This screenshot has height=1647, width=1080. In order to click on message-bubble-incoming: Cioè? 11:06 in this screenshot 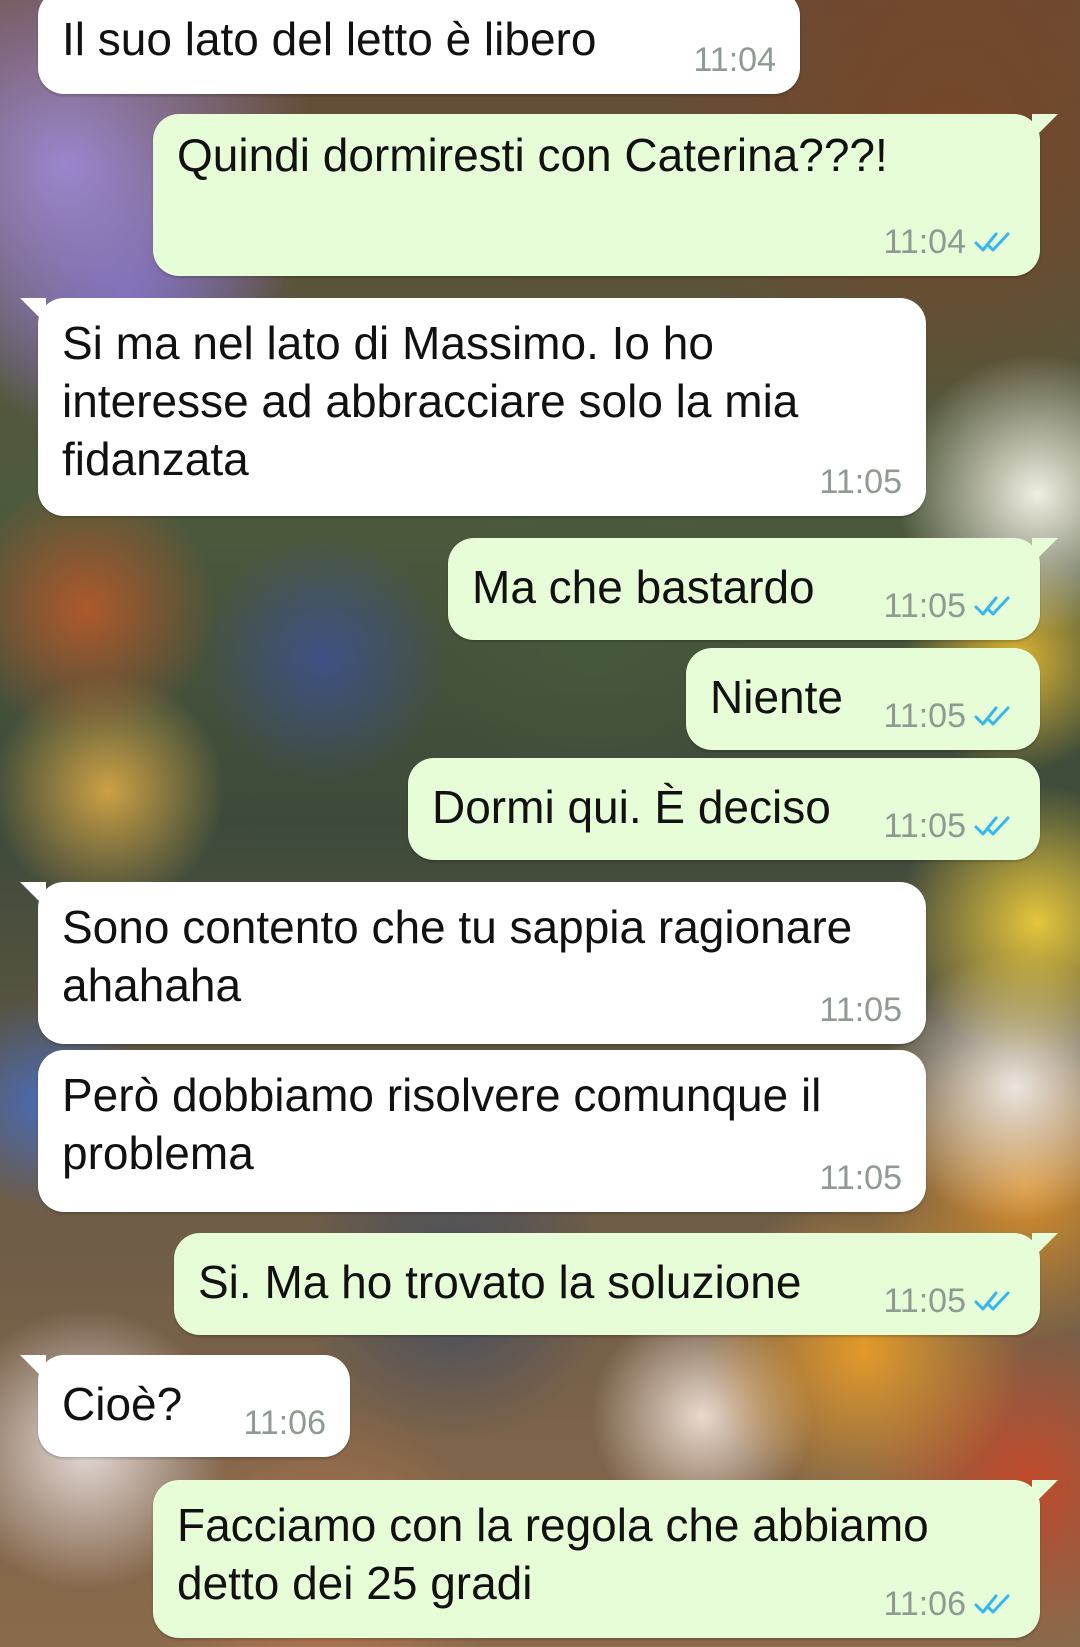, I will do `click(185, 1406)`.